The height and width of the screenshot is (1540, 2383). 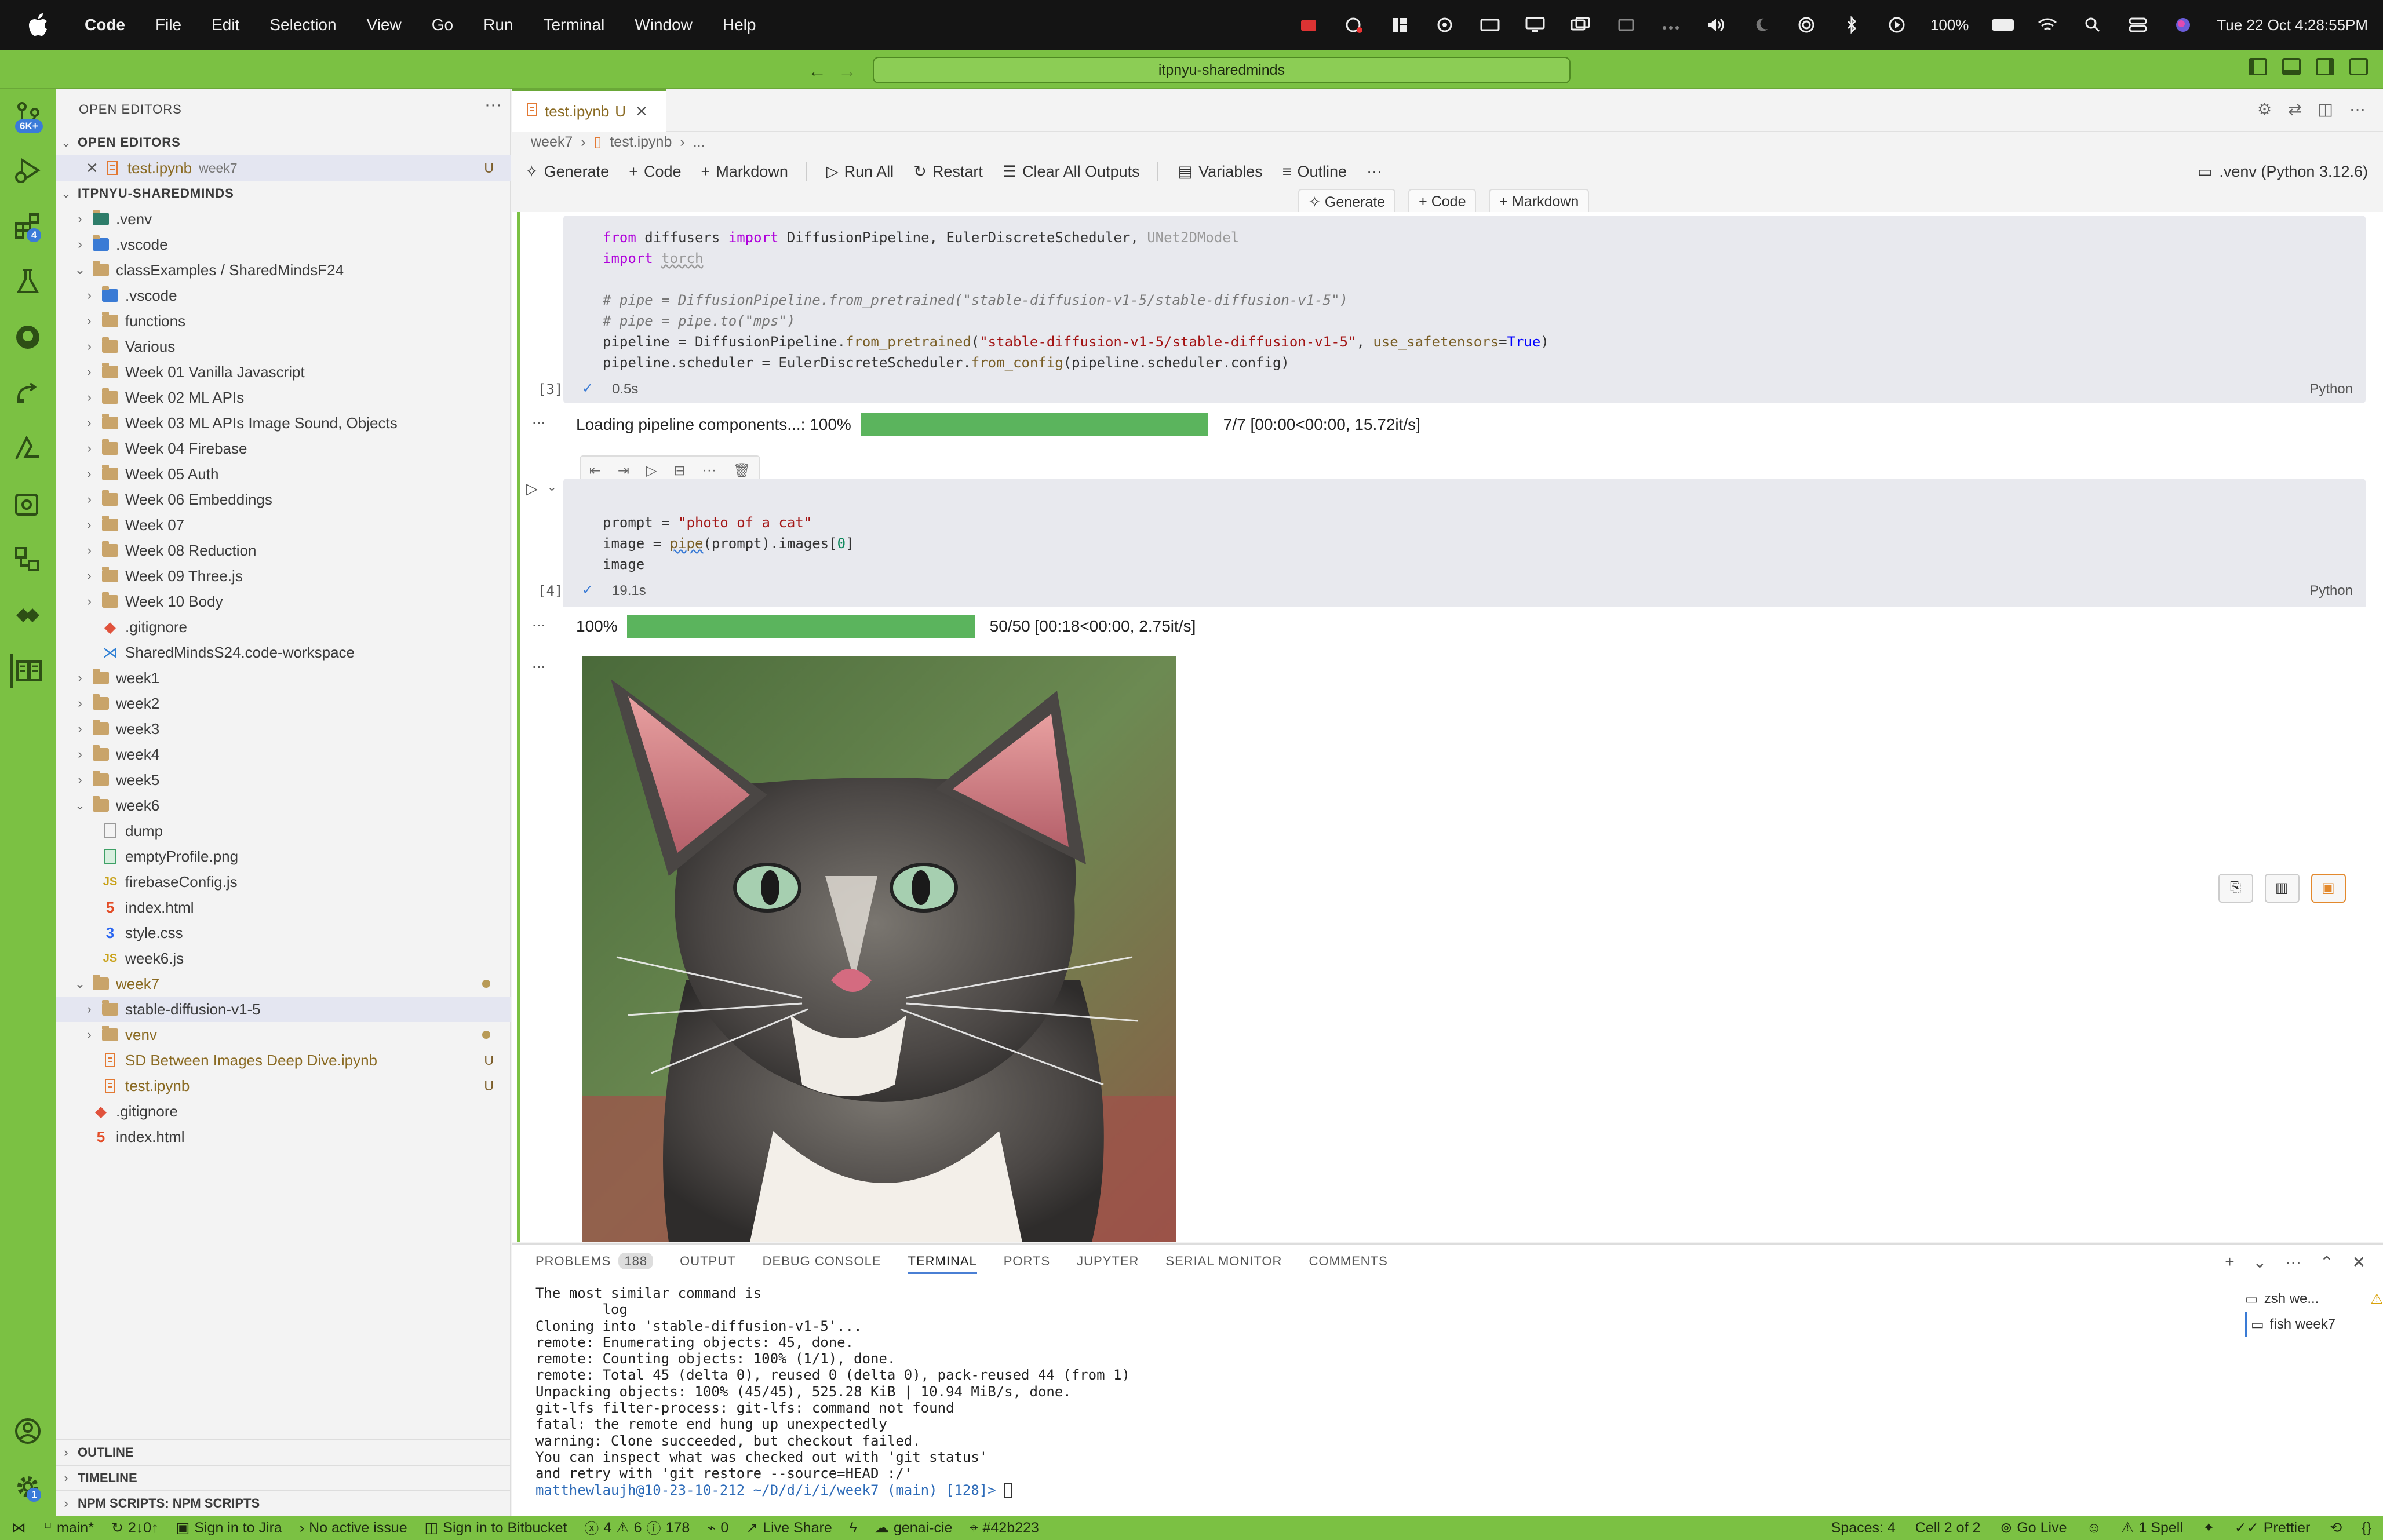 I want to click on stage-manager-icon, so click(x=1626, y=25).